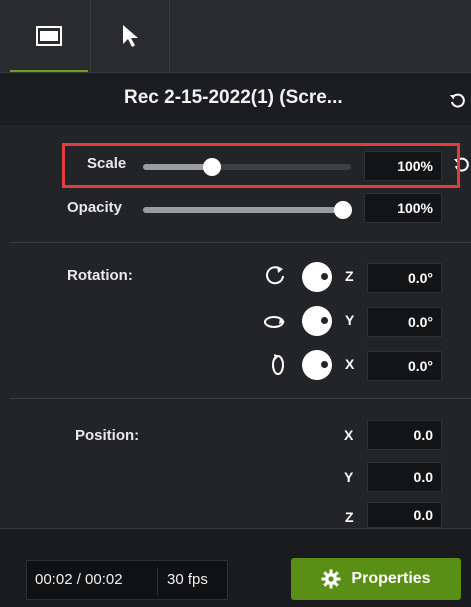 The image size is (471, 607). I want to click on opacity-value-field: 100%, so click(403, 208).